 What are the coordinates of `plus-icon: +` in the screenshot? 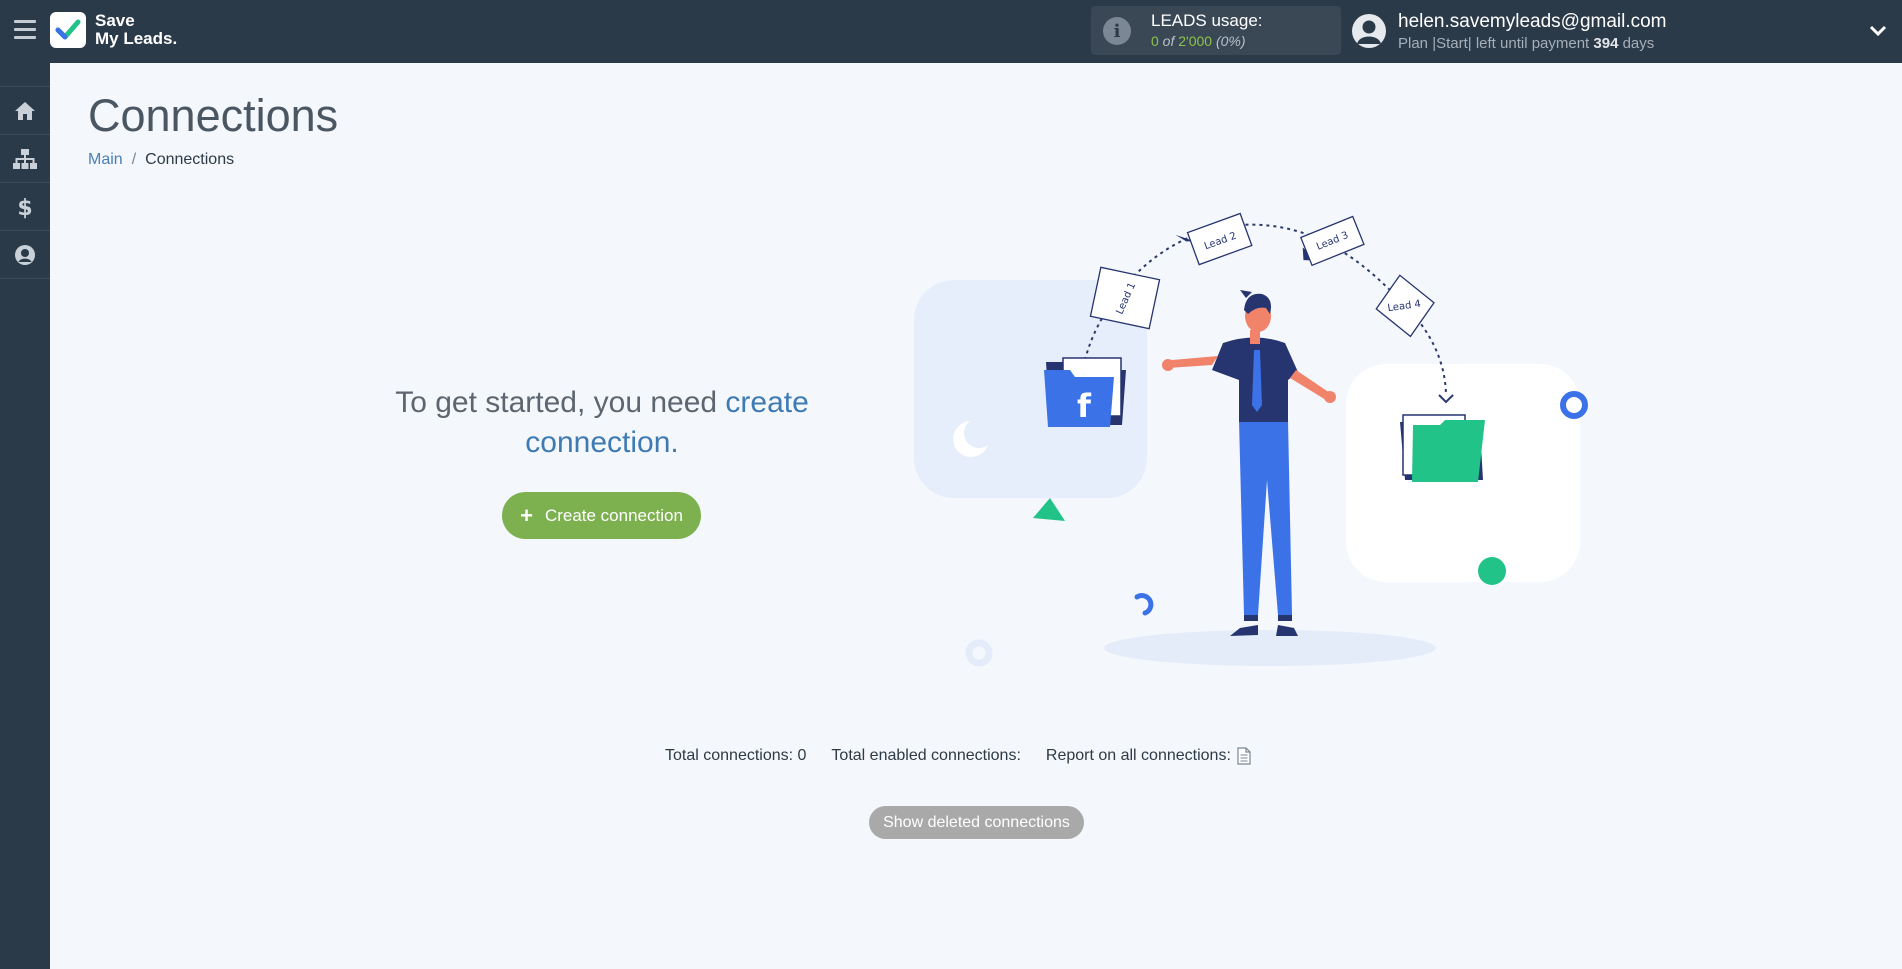 It's located at (526, 515).